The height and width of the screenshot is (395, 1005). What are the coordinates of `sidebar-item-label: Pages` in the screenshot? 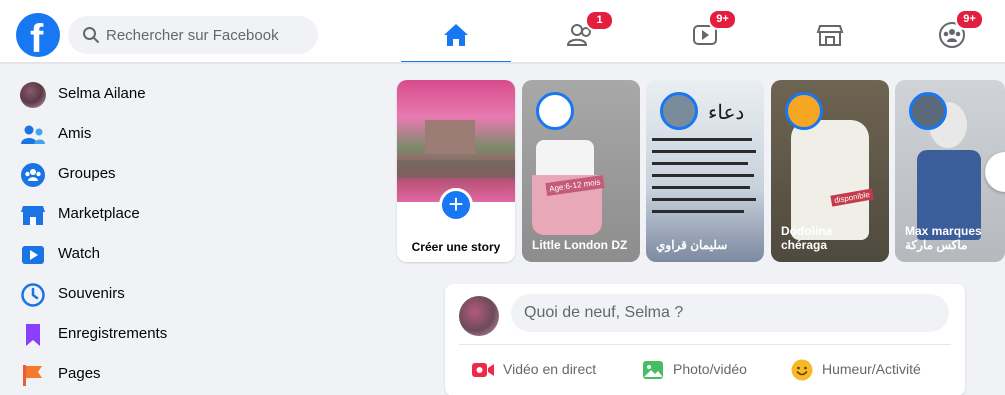 It's located at (79, 373).